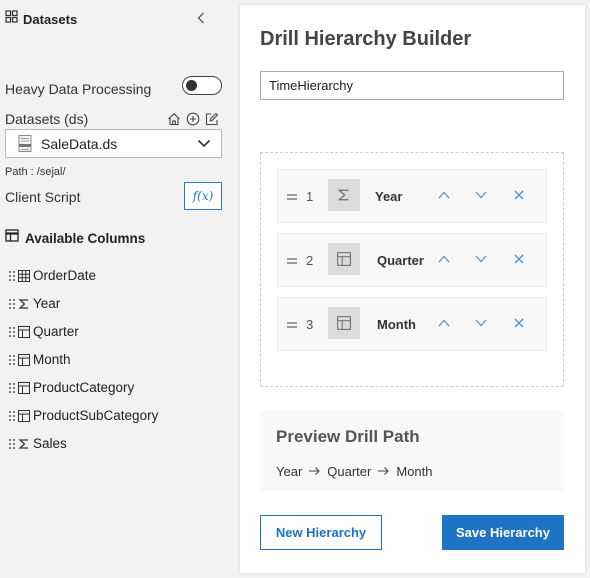  I want to click on preview-title: Preview Drill Path, so click(348, 436).